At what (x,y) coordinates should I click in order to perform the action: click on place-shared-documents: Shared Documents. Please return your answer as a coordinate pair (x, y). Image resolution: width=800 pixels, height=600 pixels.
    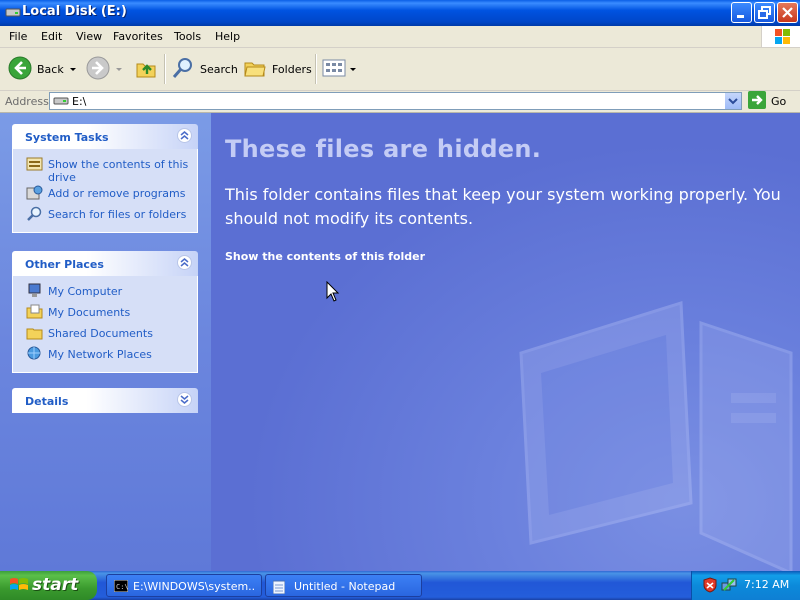
    Looking at the image, I should click on (105, 335).